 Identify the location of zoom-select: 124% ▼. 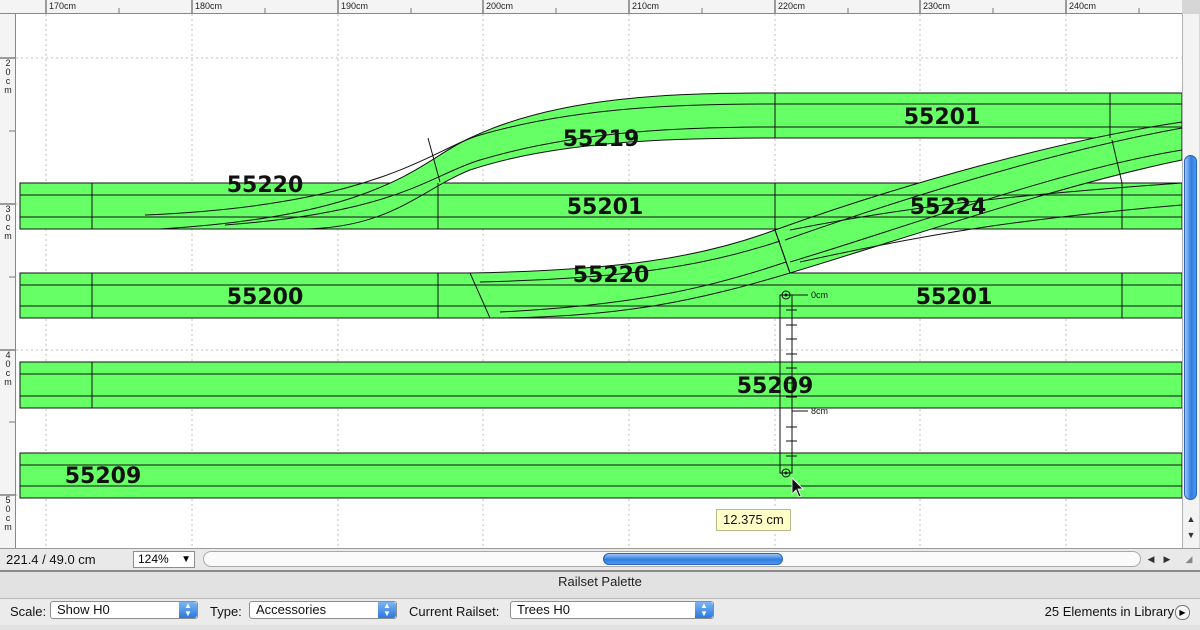
(164, 559).